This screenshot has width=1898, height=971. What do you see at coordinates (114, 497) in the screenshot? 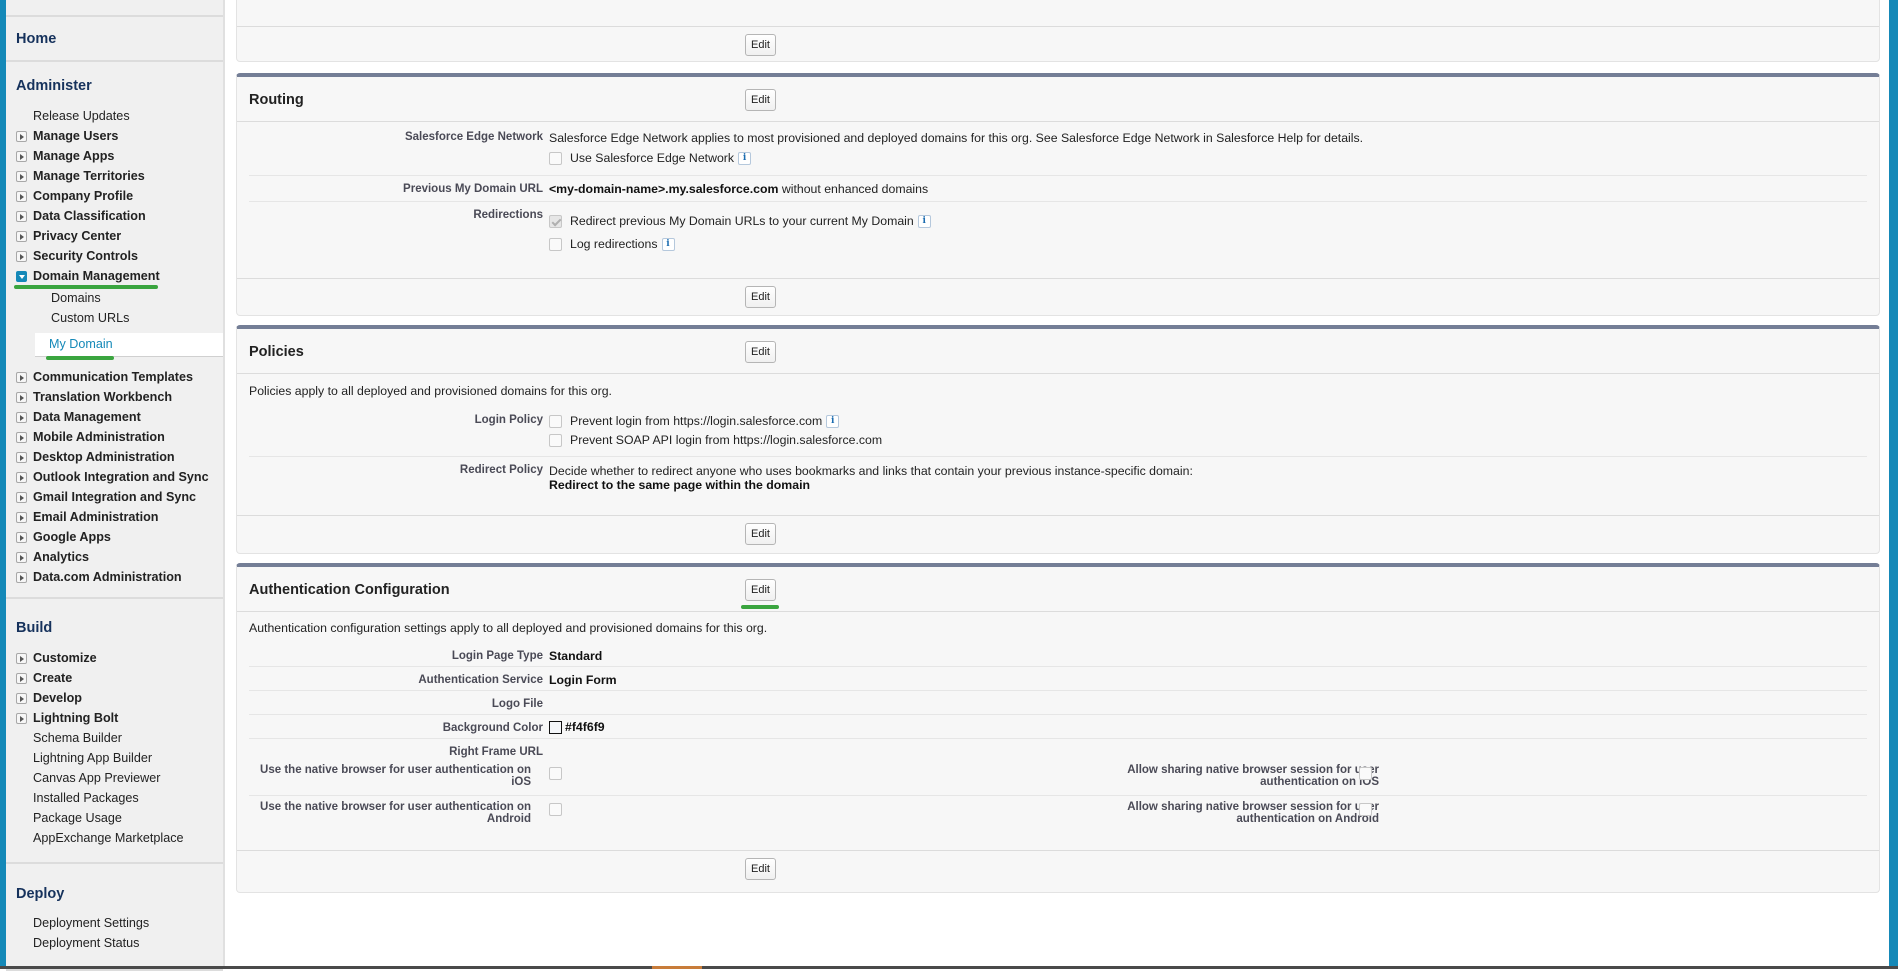
I see `sidebar-item-gmail-integration: Gmail Integration and Sync` at bounding box center [114, 497].